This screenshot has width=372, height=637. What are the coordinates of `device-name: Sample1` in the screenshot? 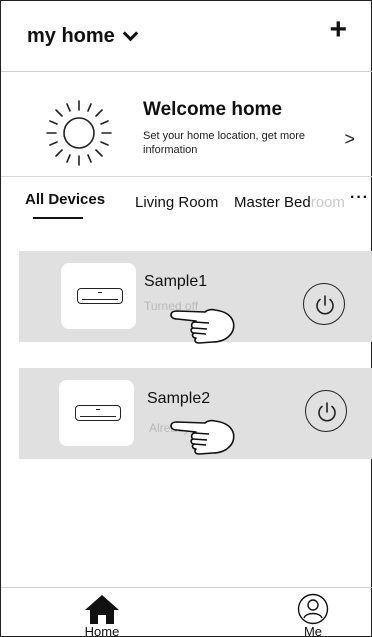 It's located at (176, 281).